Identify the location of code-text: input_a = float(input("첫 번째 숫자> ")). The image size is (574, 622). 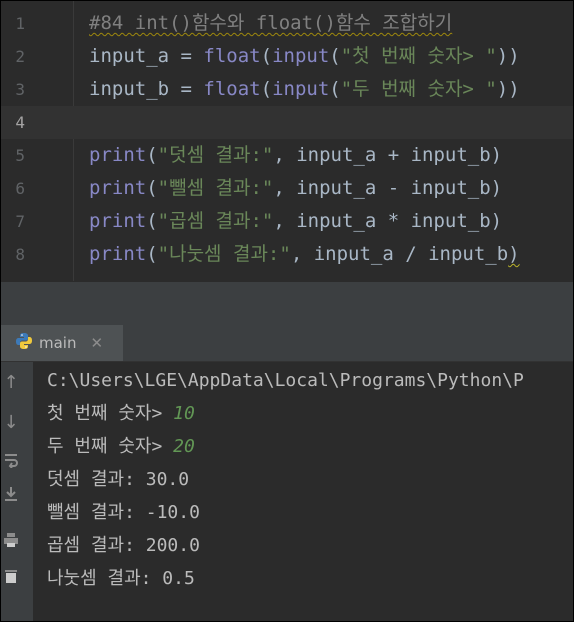
(304, 56).